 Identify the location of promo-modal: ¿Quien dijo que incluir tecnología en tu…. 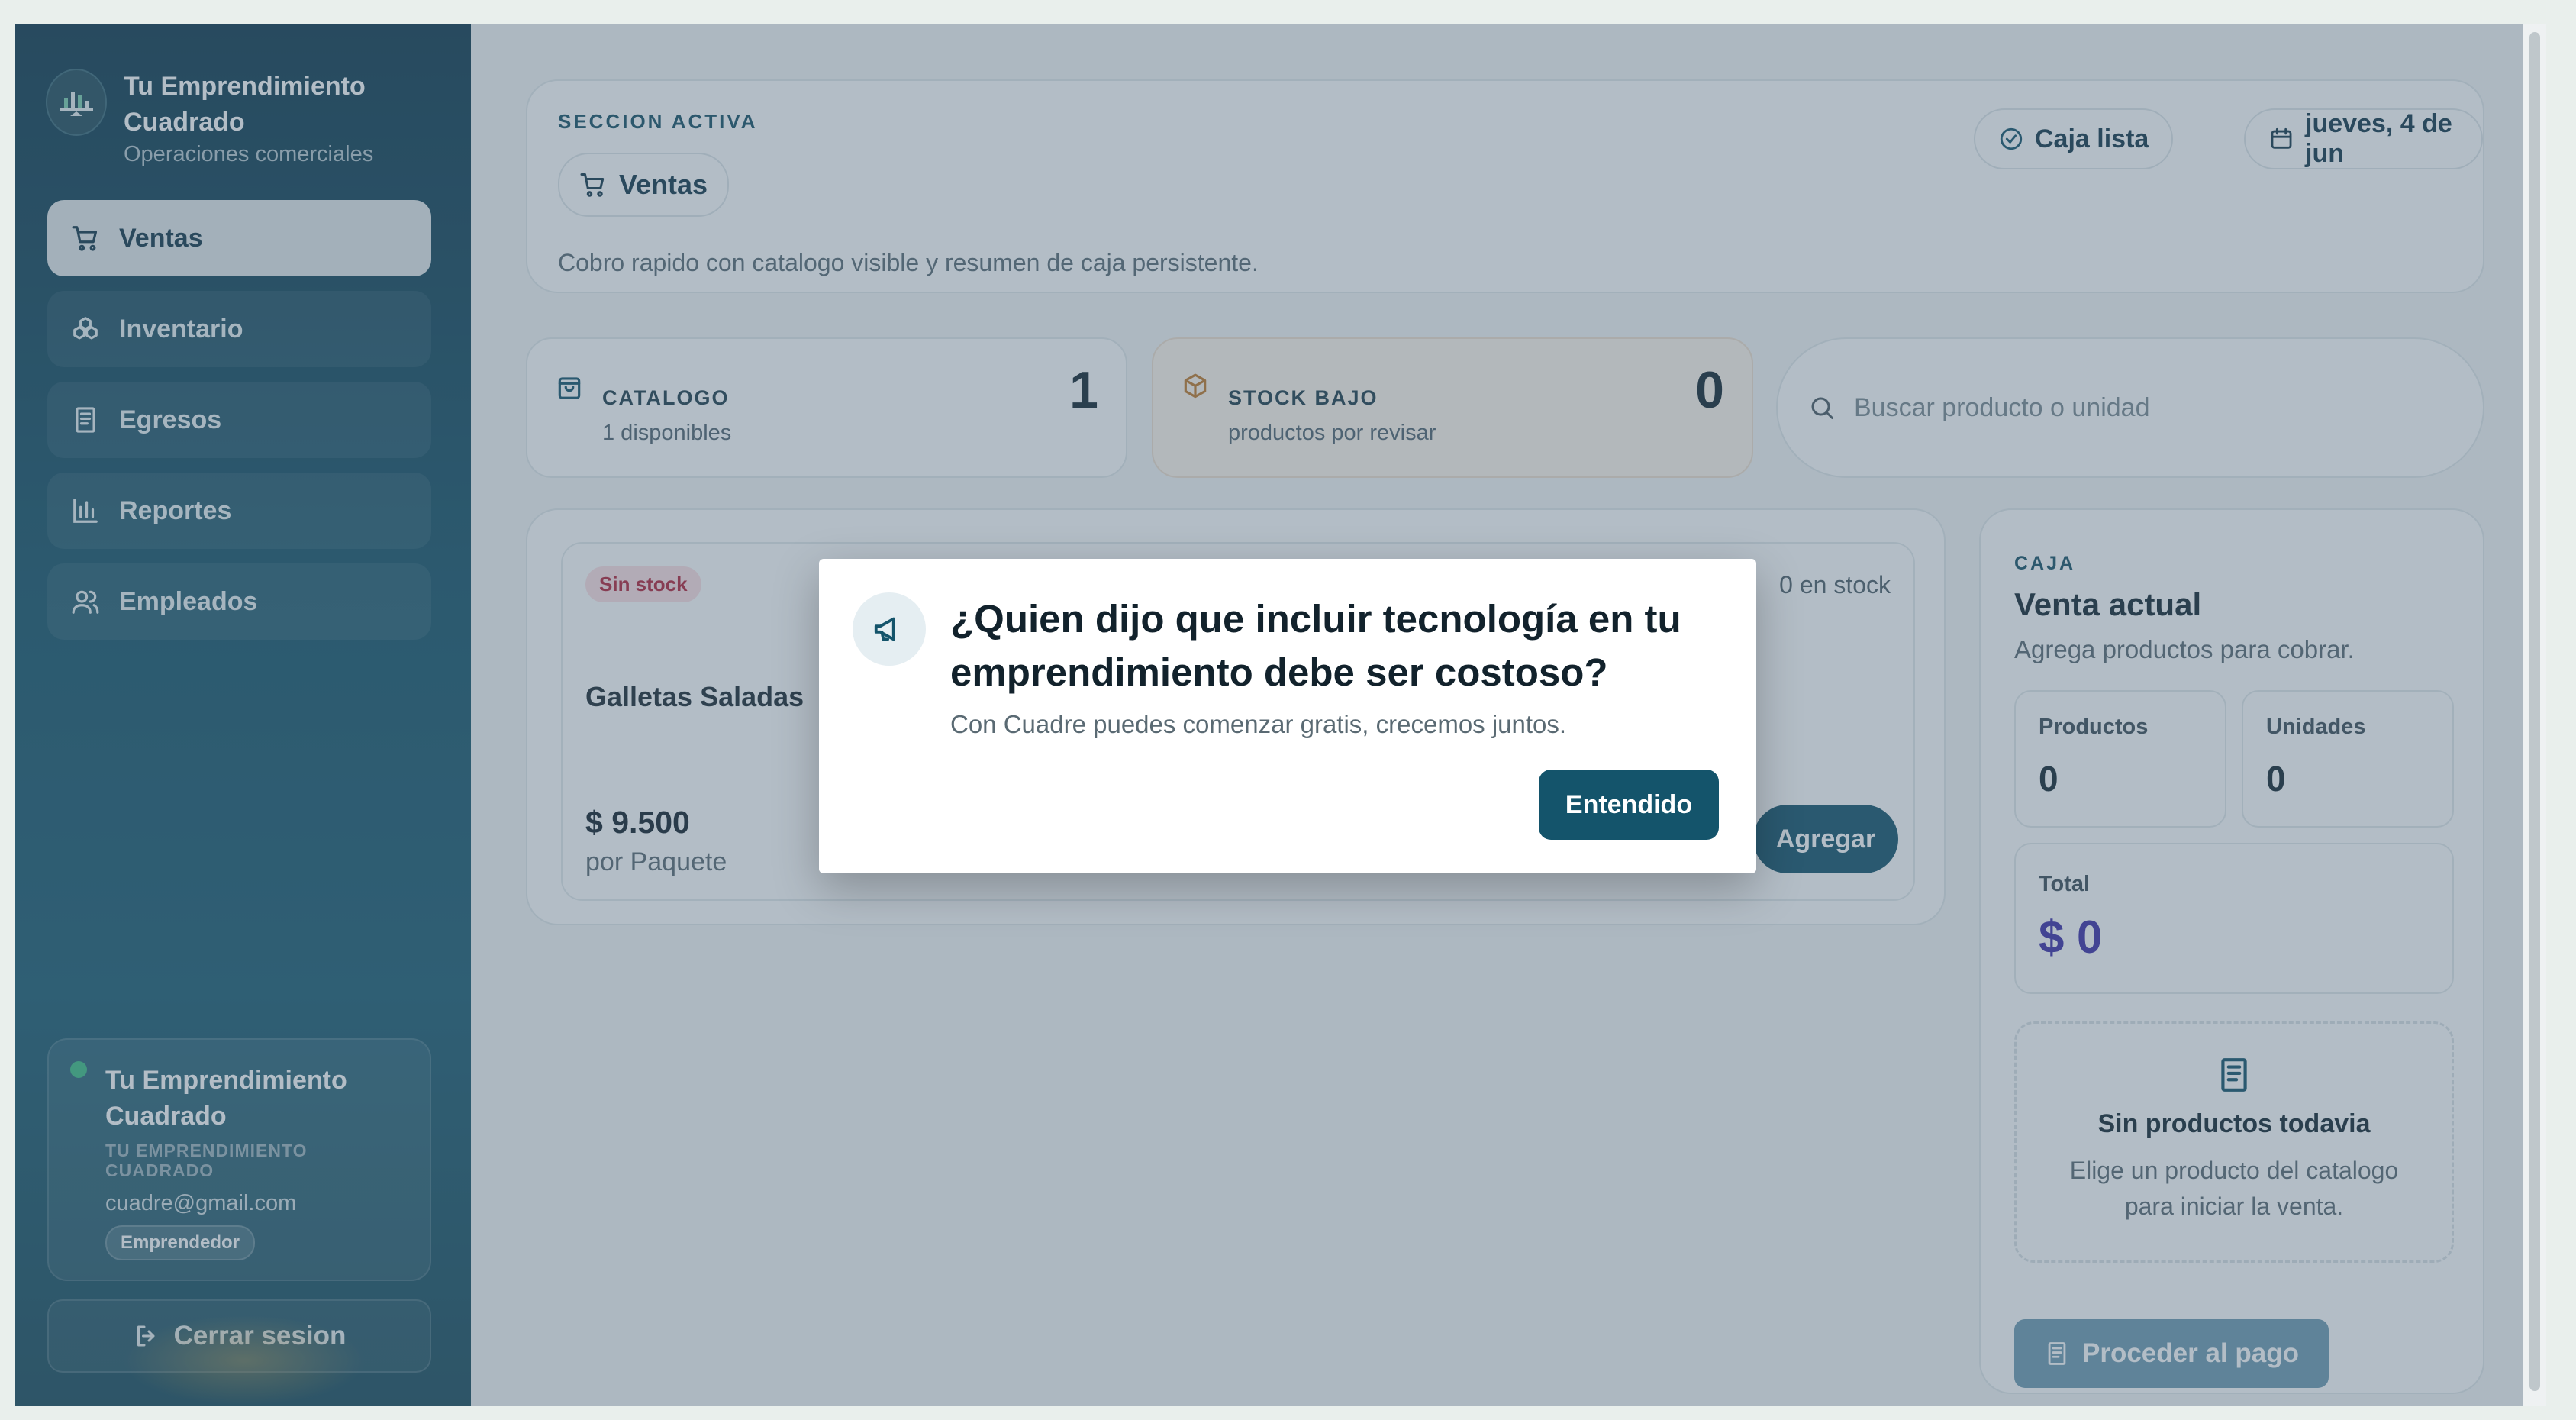
(1288, 716).